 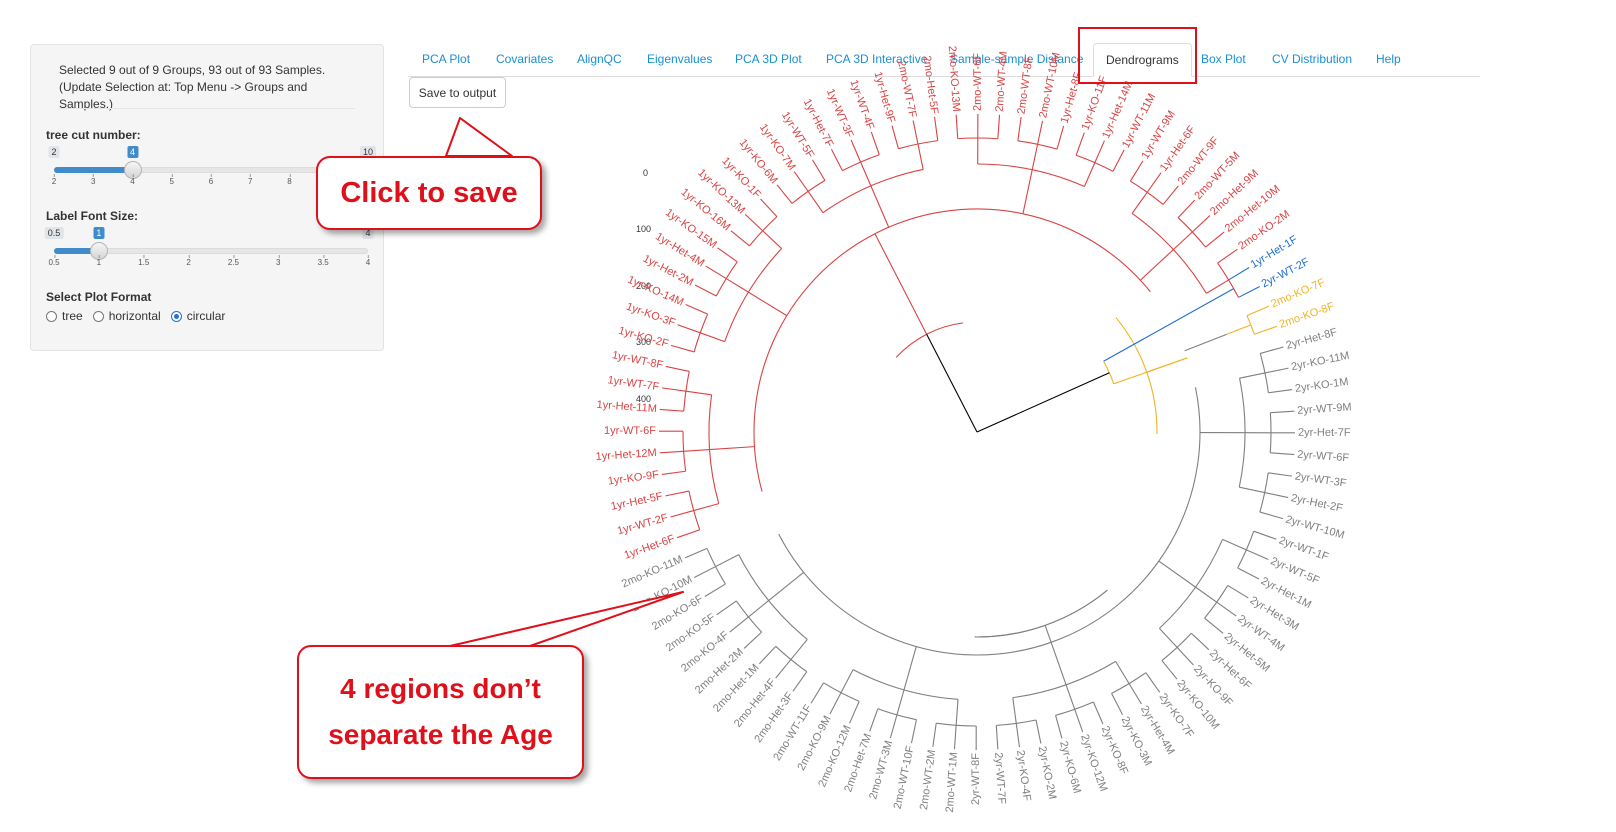 I want to click on save-callout-text: Click to save, so click(x=429, y=192).